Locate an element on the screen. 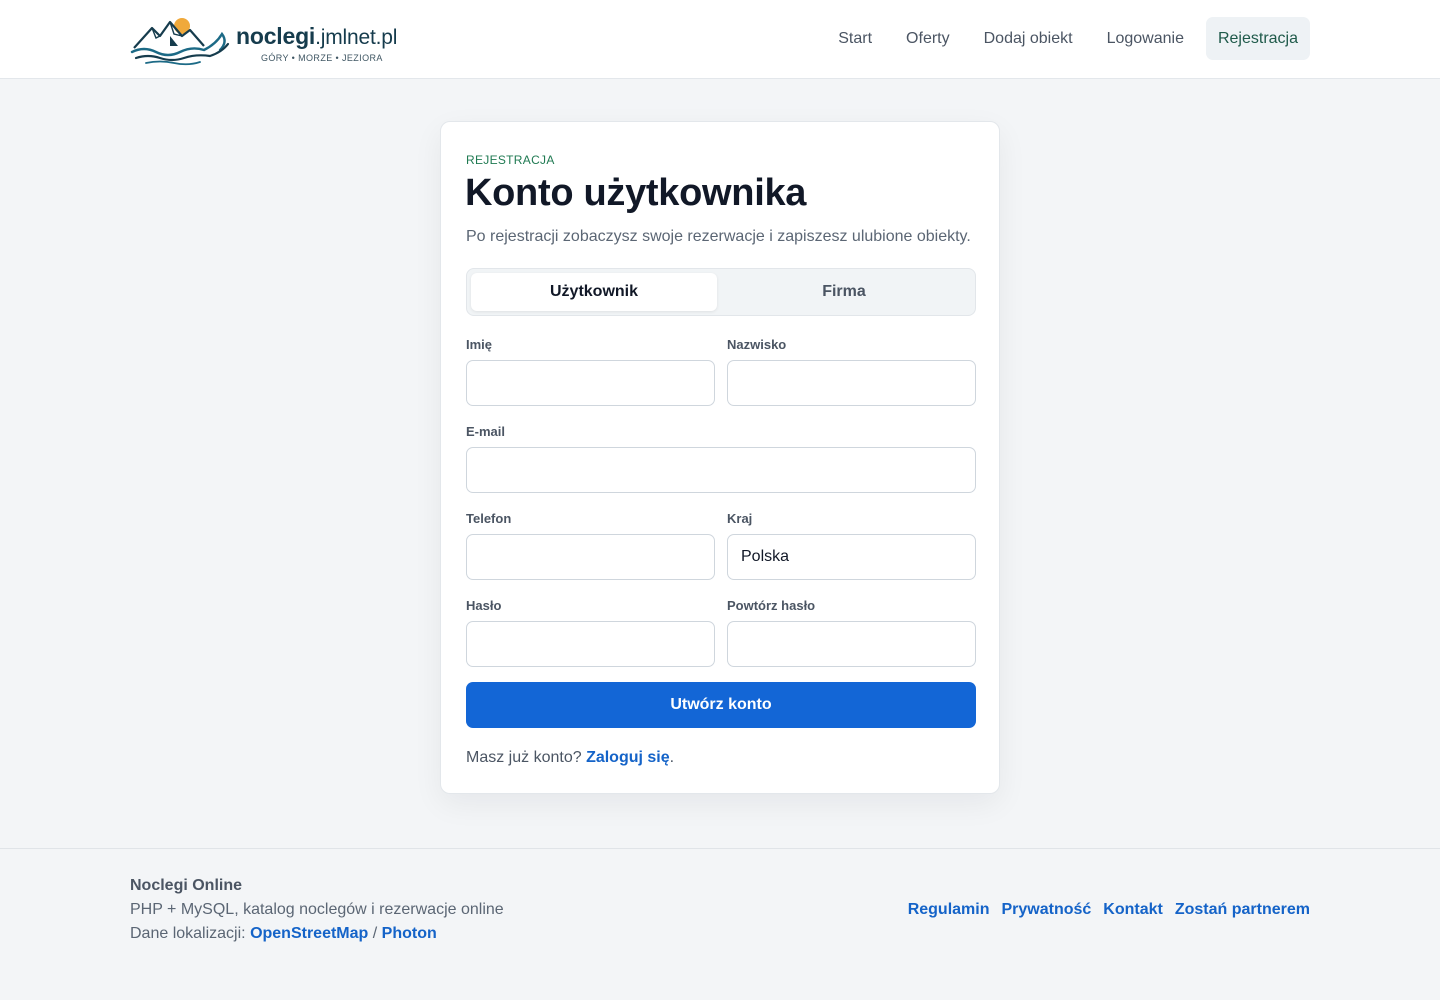 The width and height of the screenshot is (1440, 1000). password-repeat-label: Powtórz hasło is located at coordinates (771, 605).